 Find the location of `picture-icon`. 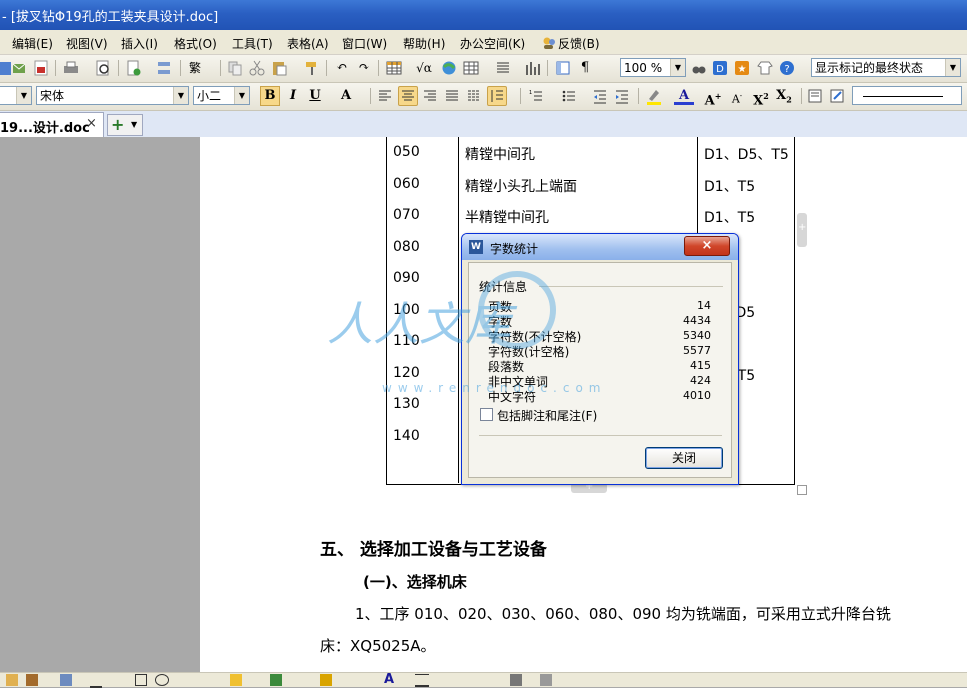

picture-icon is located at coordinates (276, 680).